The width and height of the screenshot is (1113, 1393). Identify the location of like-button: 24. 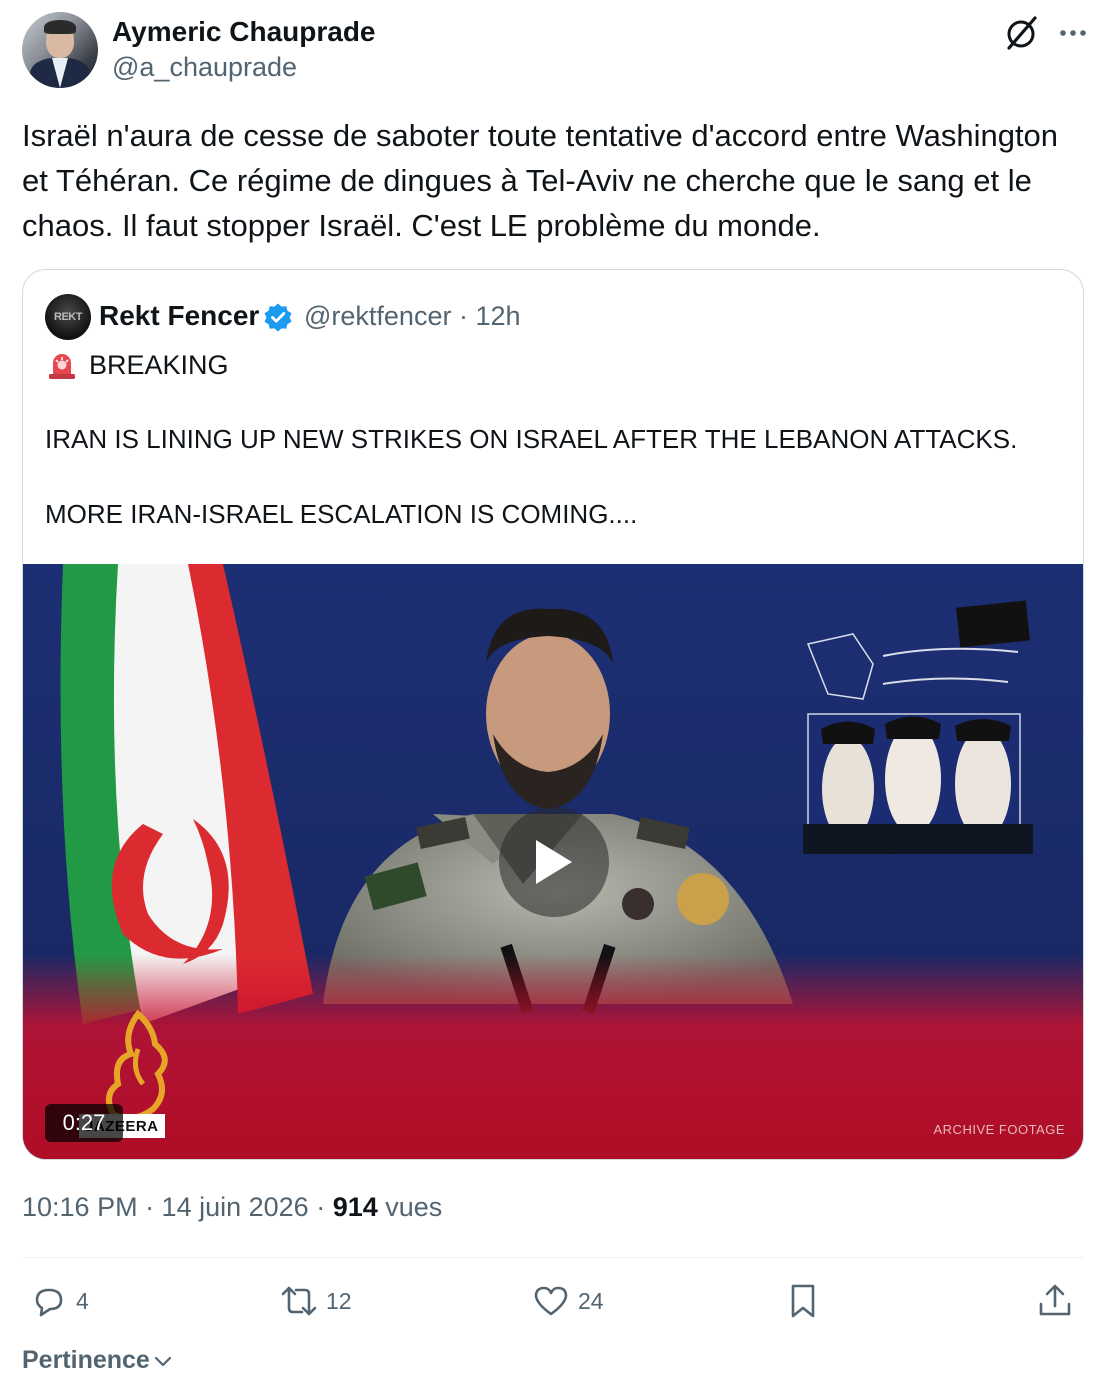
(568, 1301).